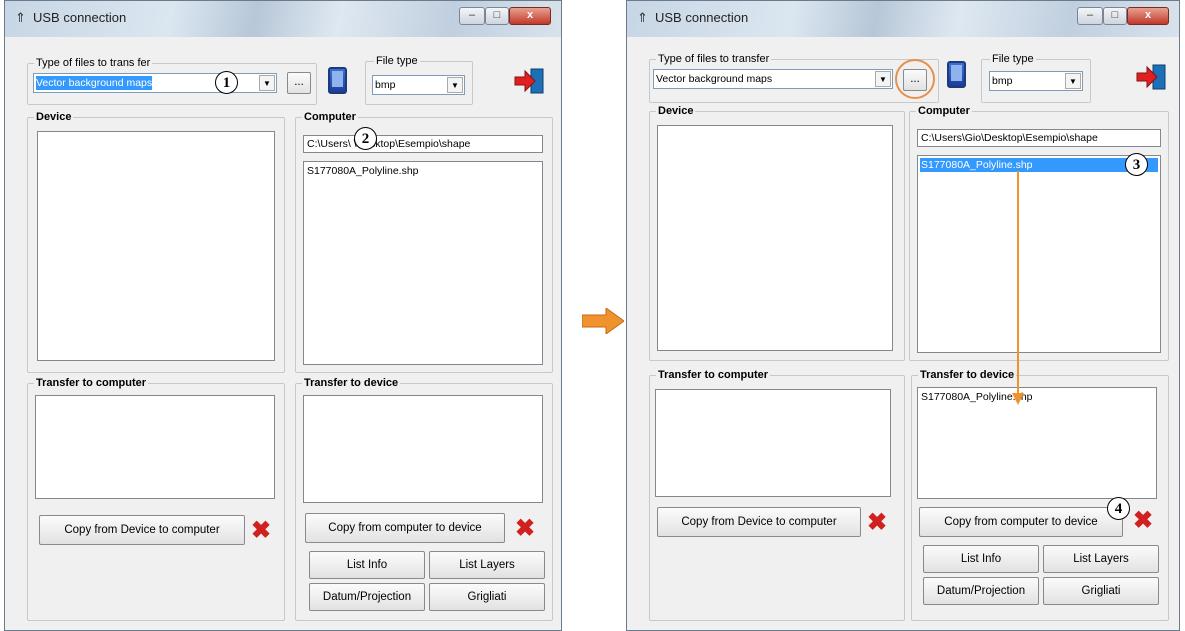  Describe the element at coordinates (423, 449) in the screenshot. I see `transfer-to-device-listbox` at that location.